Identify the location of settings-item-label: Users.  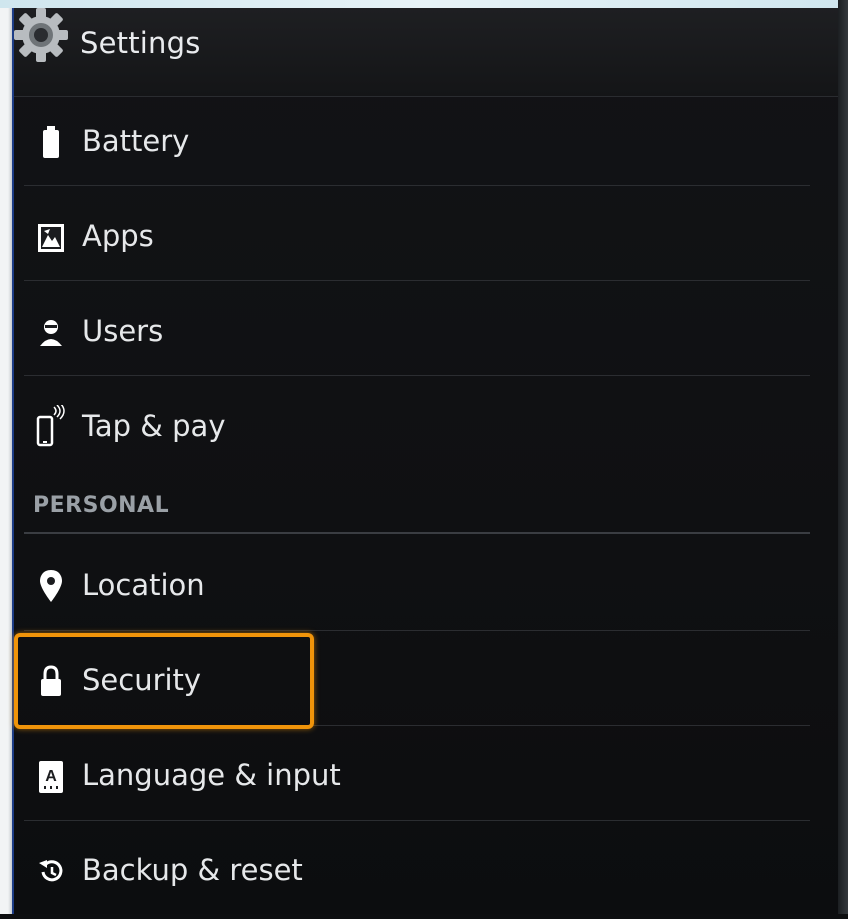
(123, 331).